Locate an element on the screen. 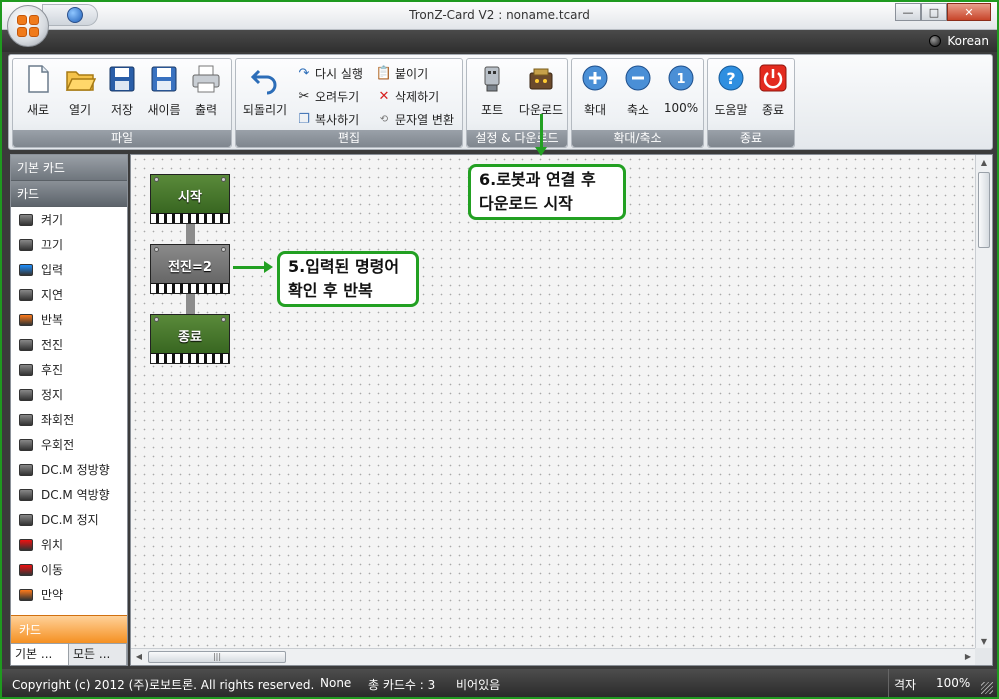 Image resolution: width=999 pixels, height=699 pixels. zoom-out-icon is located at coordinates (638, 78).